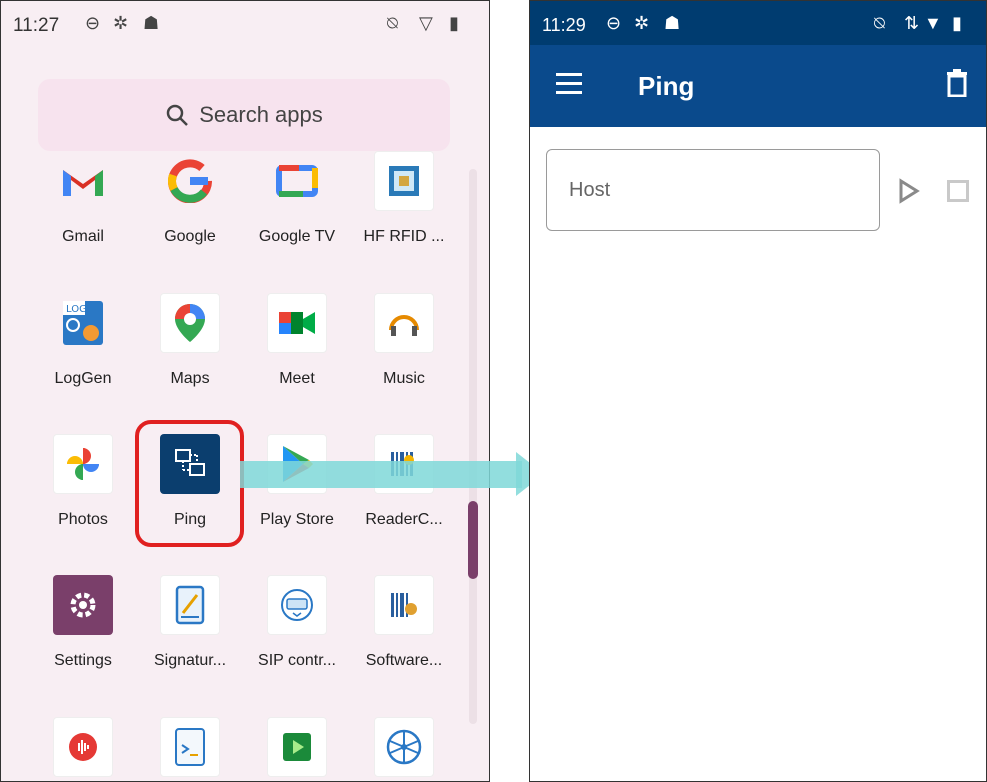  What do you see at coordinates (190, 323) in the screenshot?
I see `maps-pin-icon` at bounding box center [190, 323].